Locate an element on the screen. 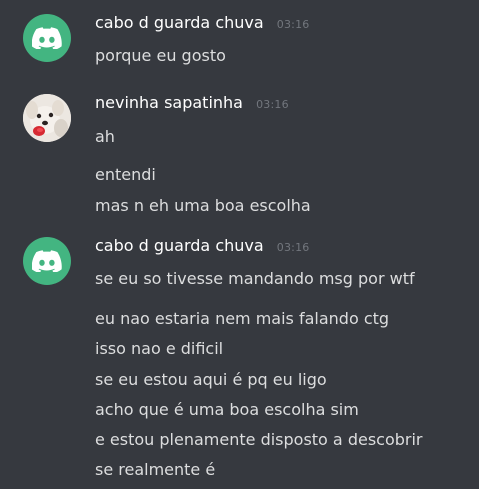  message-line: eu nao estaria nem mais falando ctg is located at coordinates (242, 318).